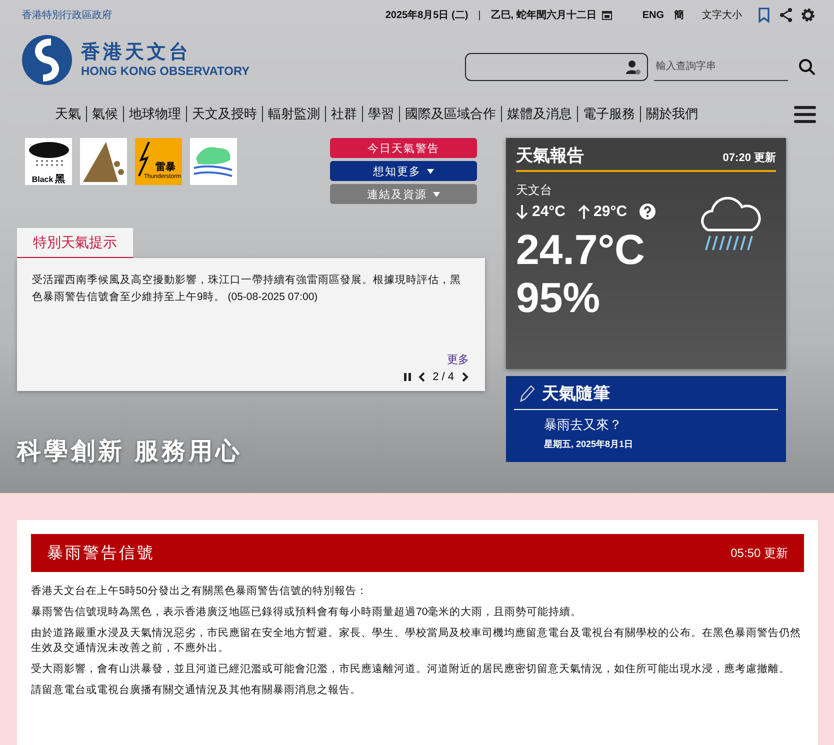  Describe the element at coordinates (611, 211) in the screenshot. I see `max-temperature: 29°C` at that location.